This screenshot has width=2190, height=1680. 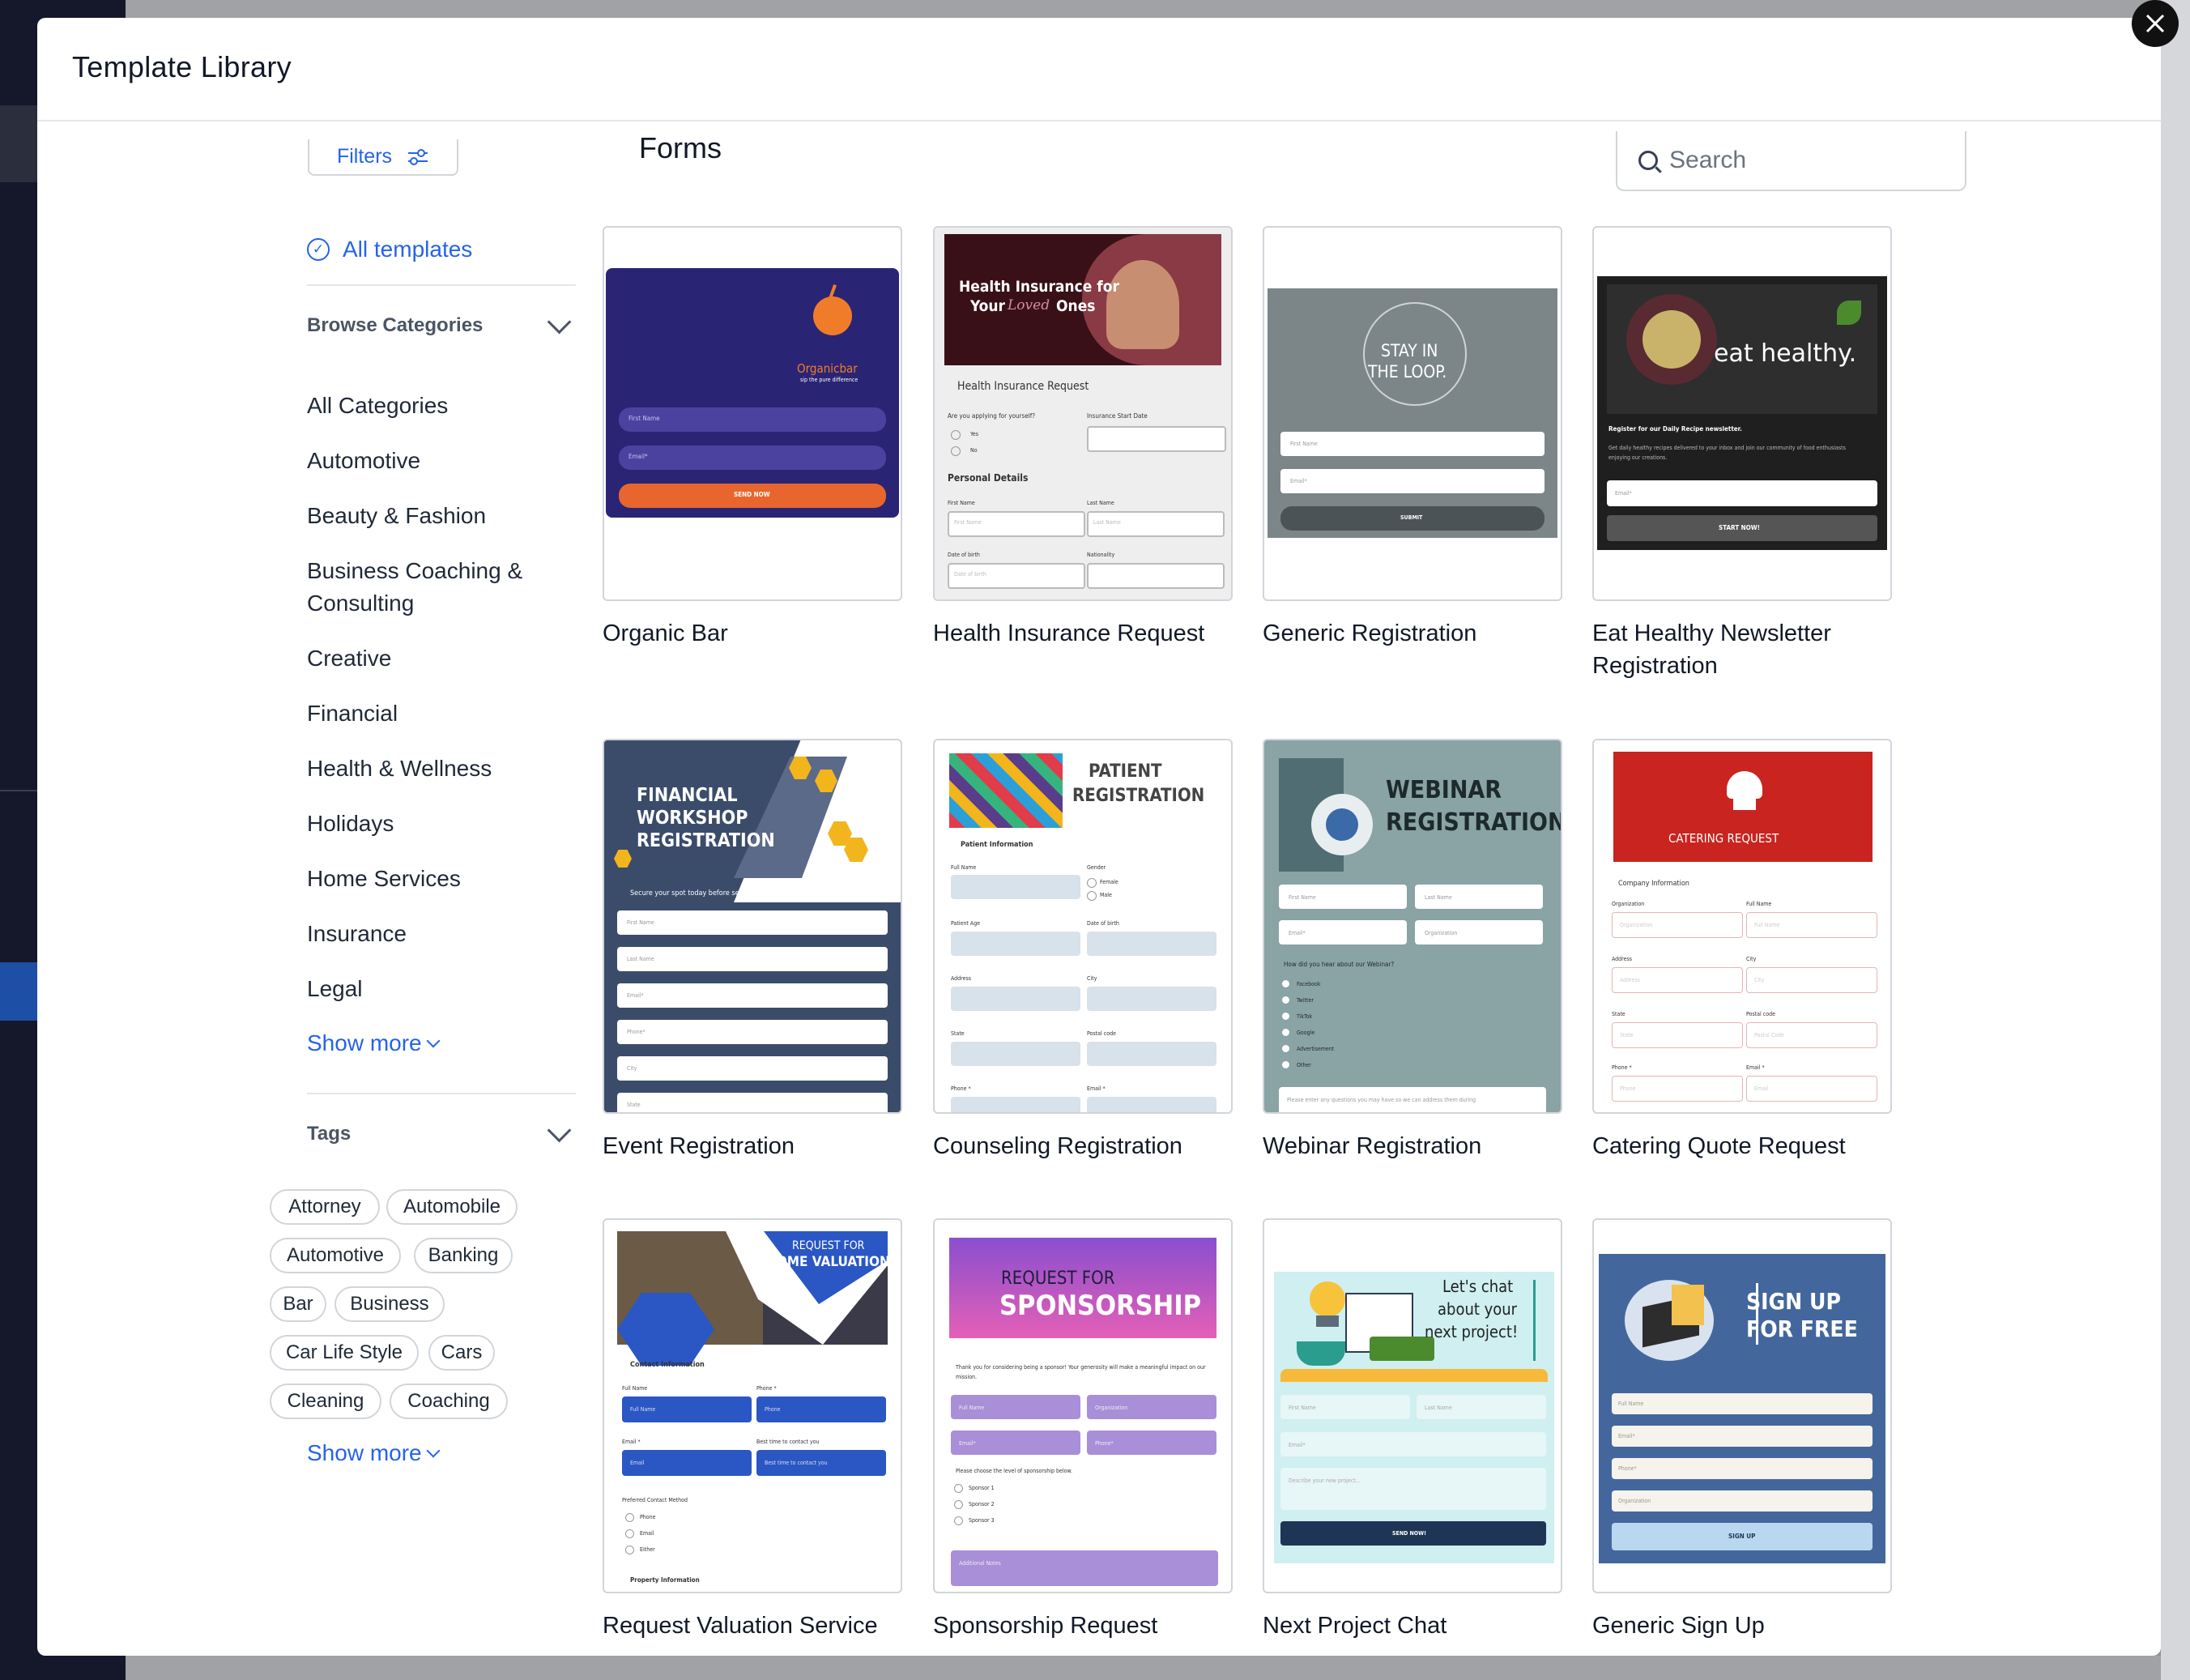 I want to click on categories-show-more: Show more, so click(x=374, y=1043).